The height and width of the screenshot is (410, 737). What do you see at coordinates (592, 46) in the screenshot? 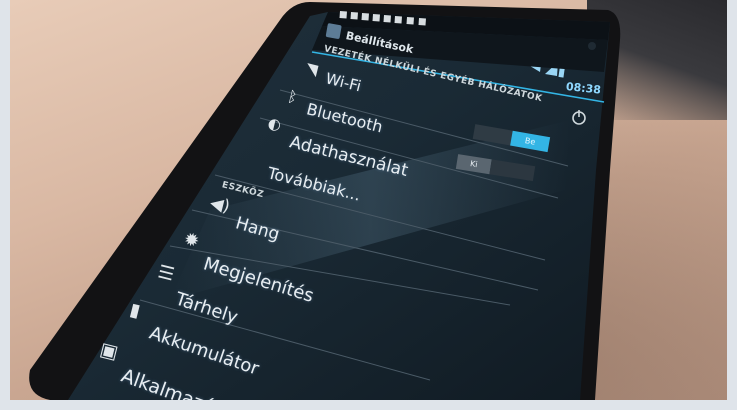
I see `front-camera` at bounding box center [592, 46].